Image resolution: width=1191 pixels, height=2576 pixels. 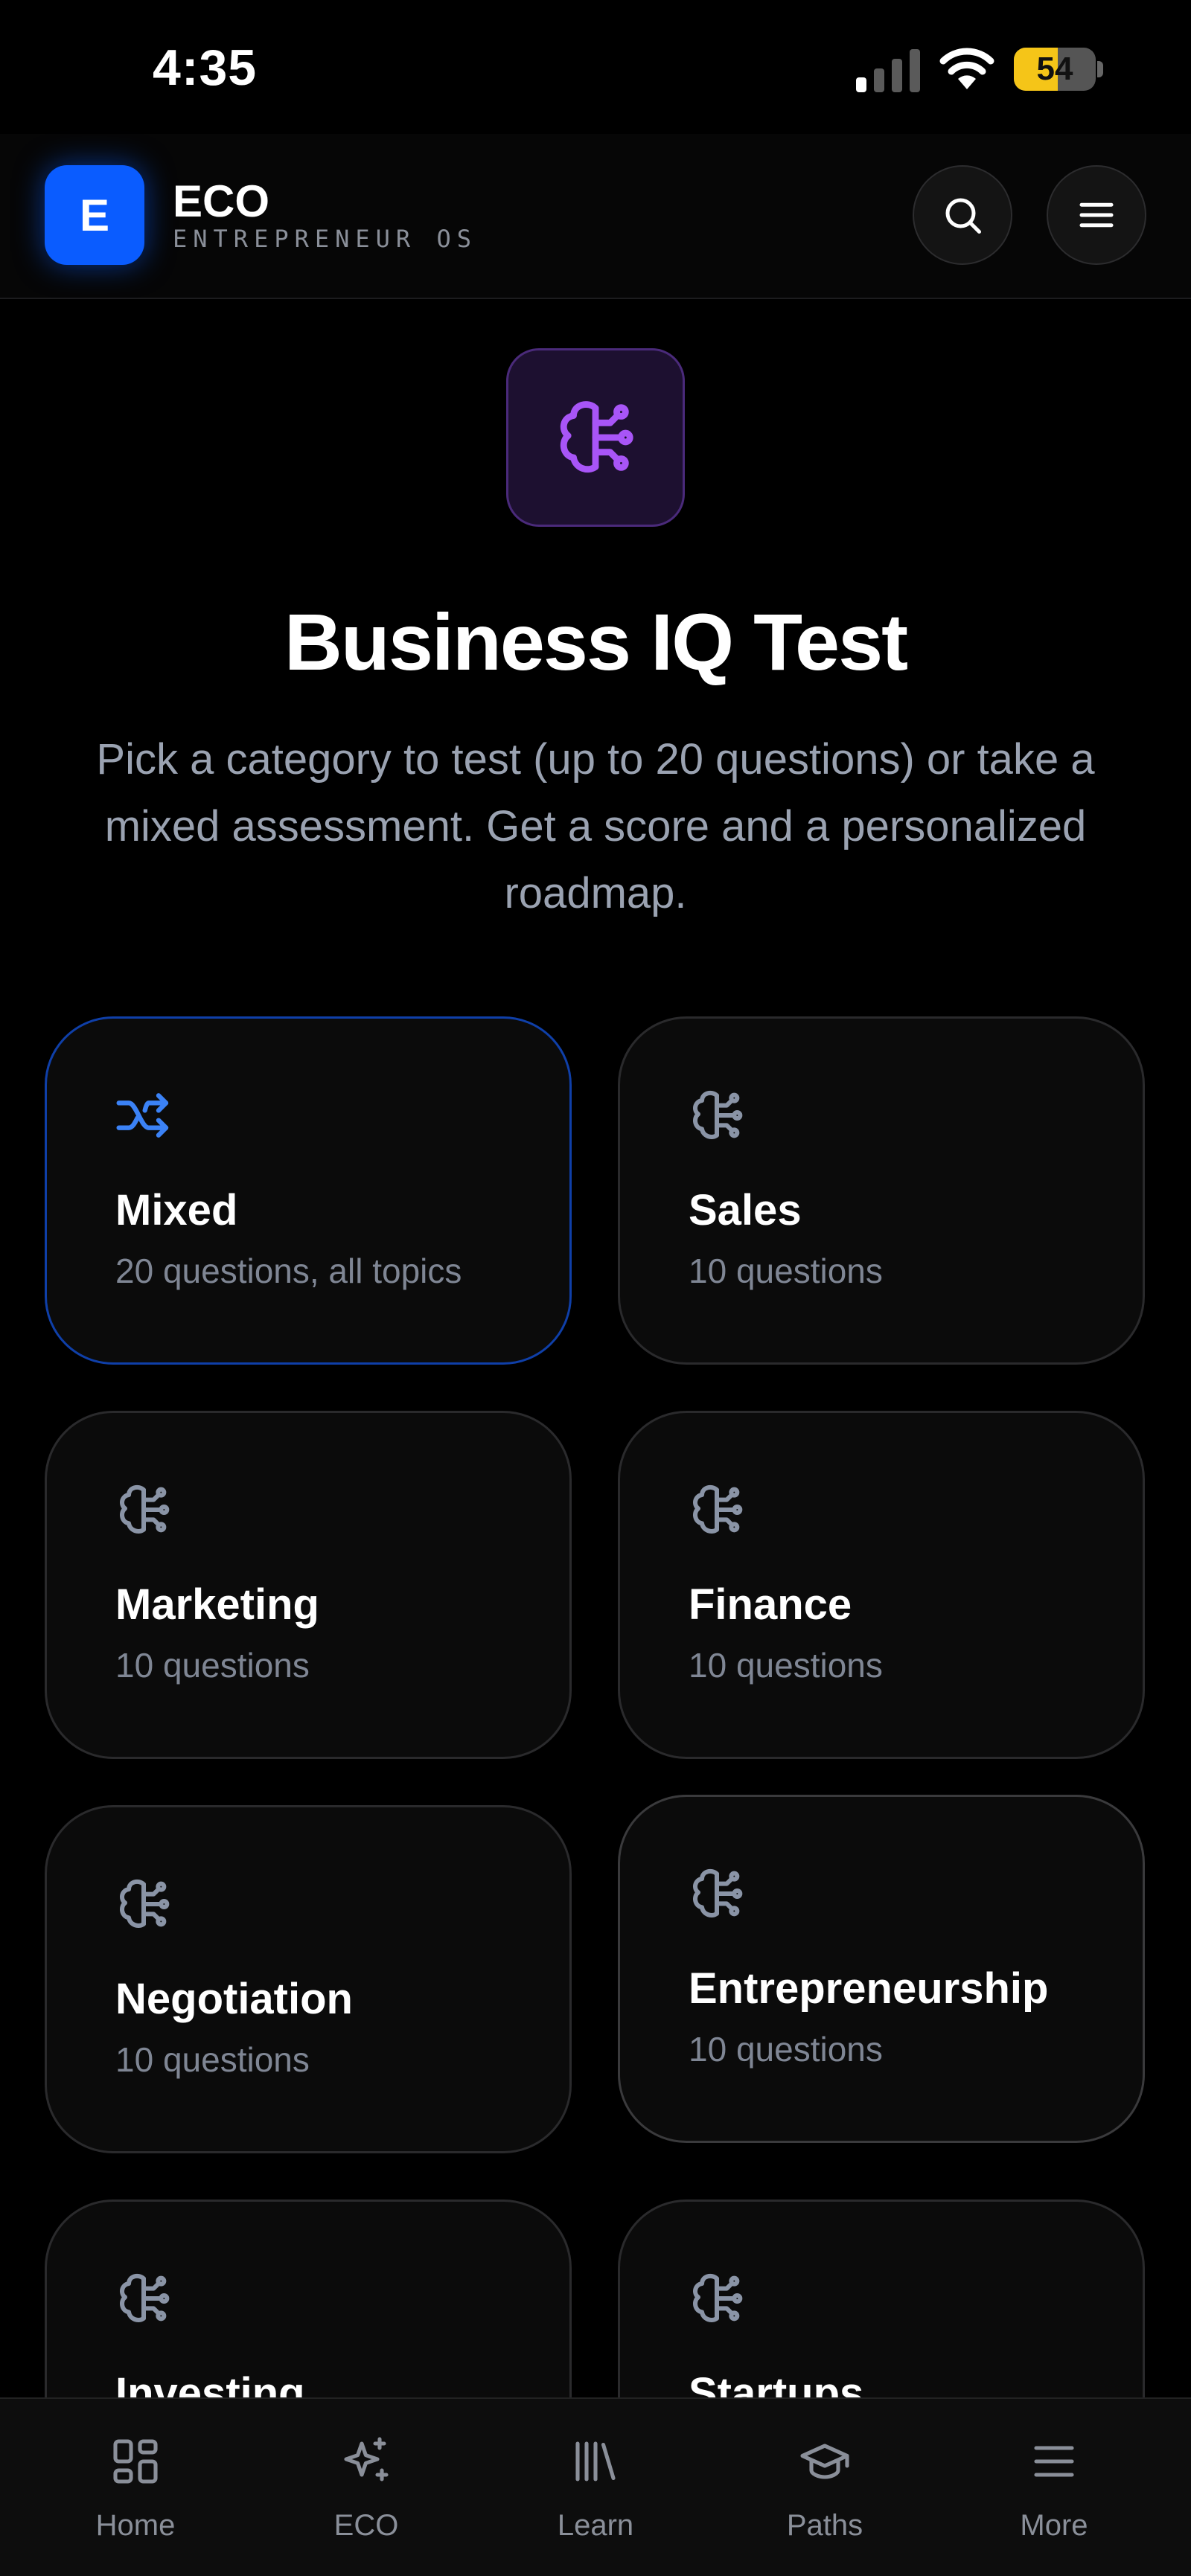 What do you see at coordinates (1054, 2487) in the screenshot?
I see `nav-item-more: More` at bounding box center [1054, 2487].